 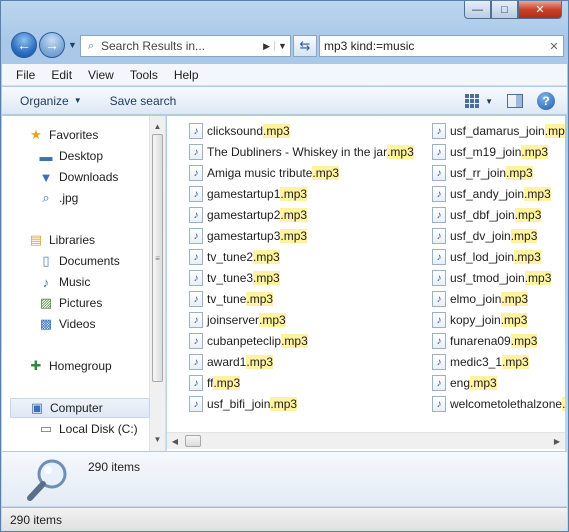 I want to click on menu-edit: Edit, so click(x=61, y=75).